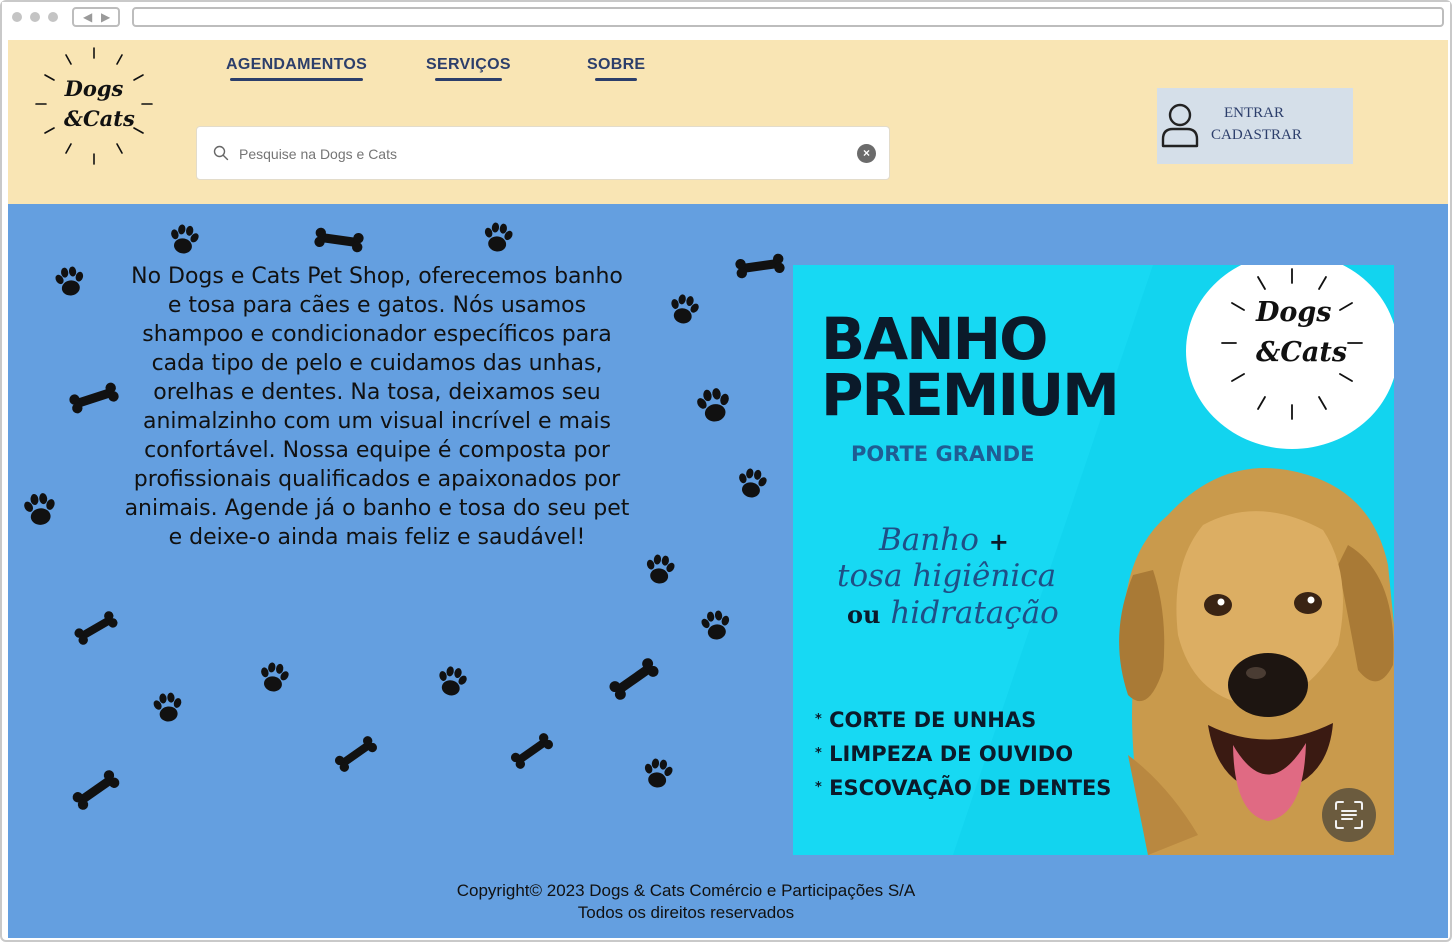 The height and width of the screenshot is (942, 1452). I want to click on forward-arrow-icon: ▶, so click(105, 17).